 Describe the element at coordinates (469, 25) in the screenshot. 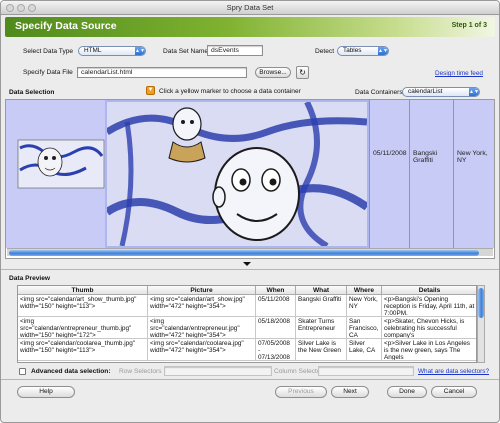

I see `step-indicator: Step 1 of 3` at that location.